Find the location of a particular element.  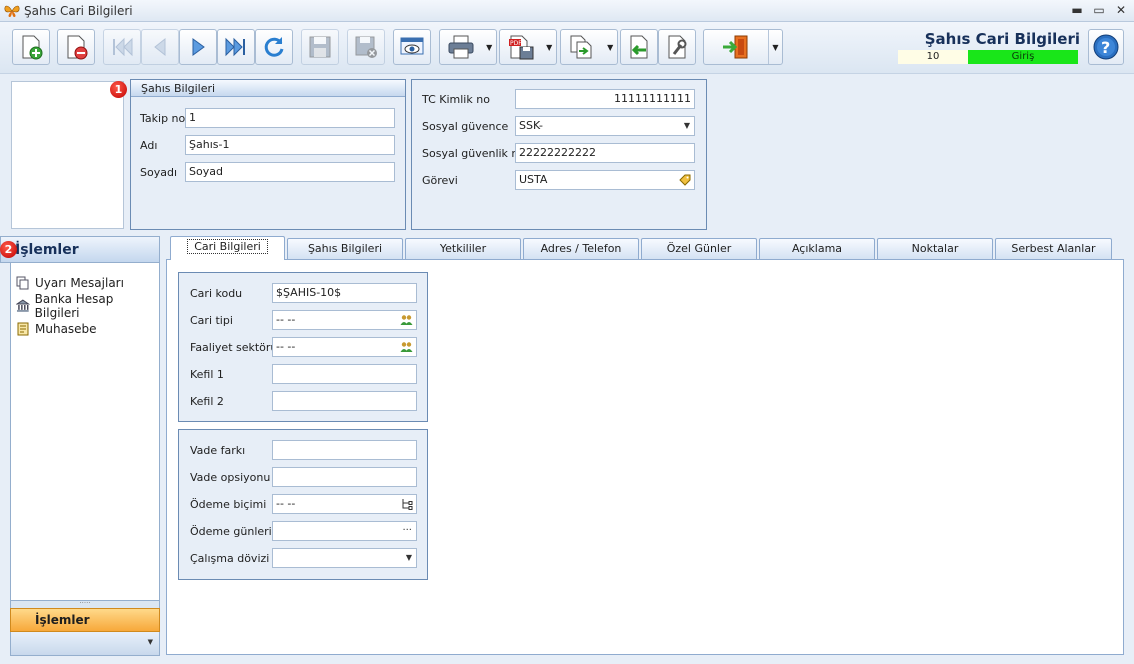

operations-item-label: Muhasebe is located at coordinates (66, 329).